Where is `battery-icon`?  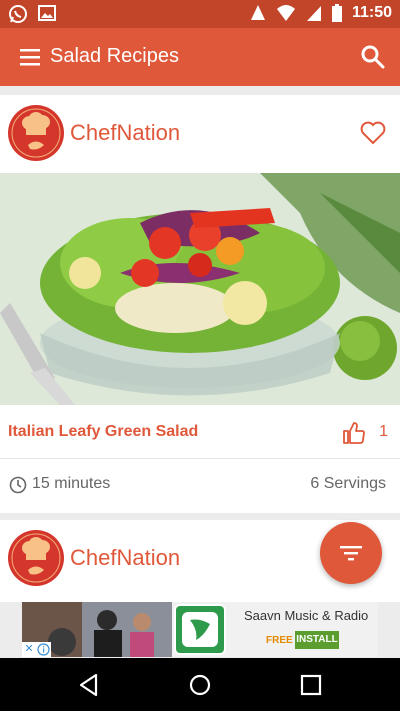
battery-icon is located at coordinates (336, 13).